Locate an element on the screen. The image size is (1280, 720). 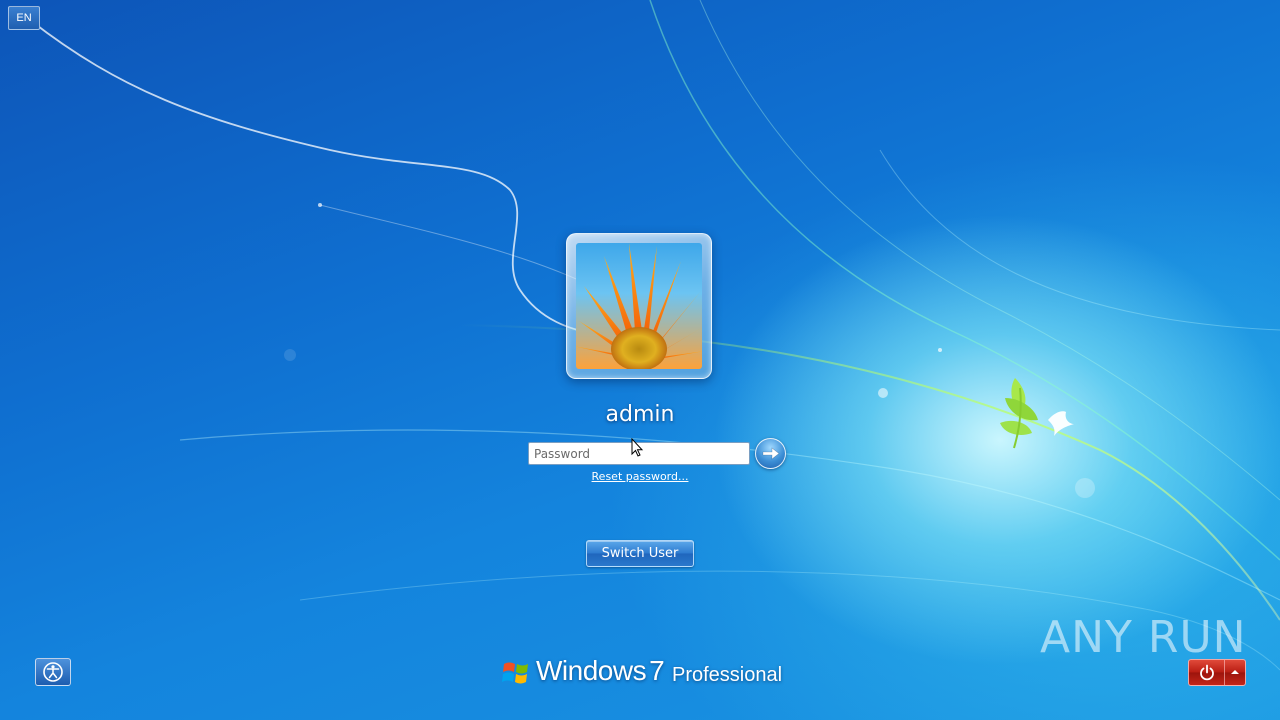
power-button-group is located at coordinates (1217, 672).